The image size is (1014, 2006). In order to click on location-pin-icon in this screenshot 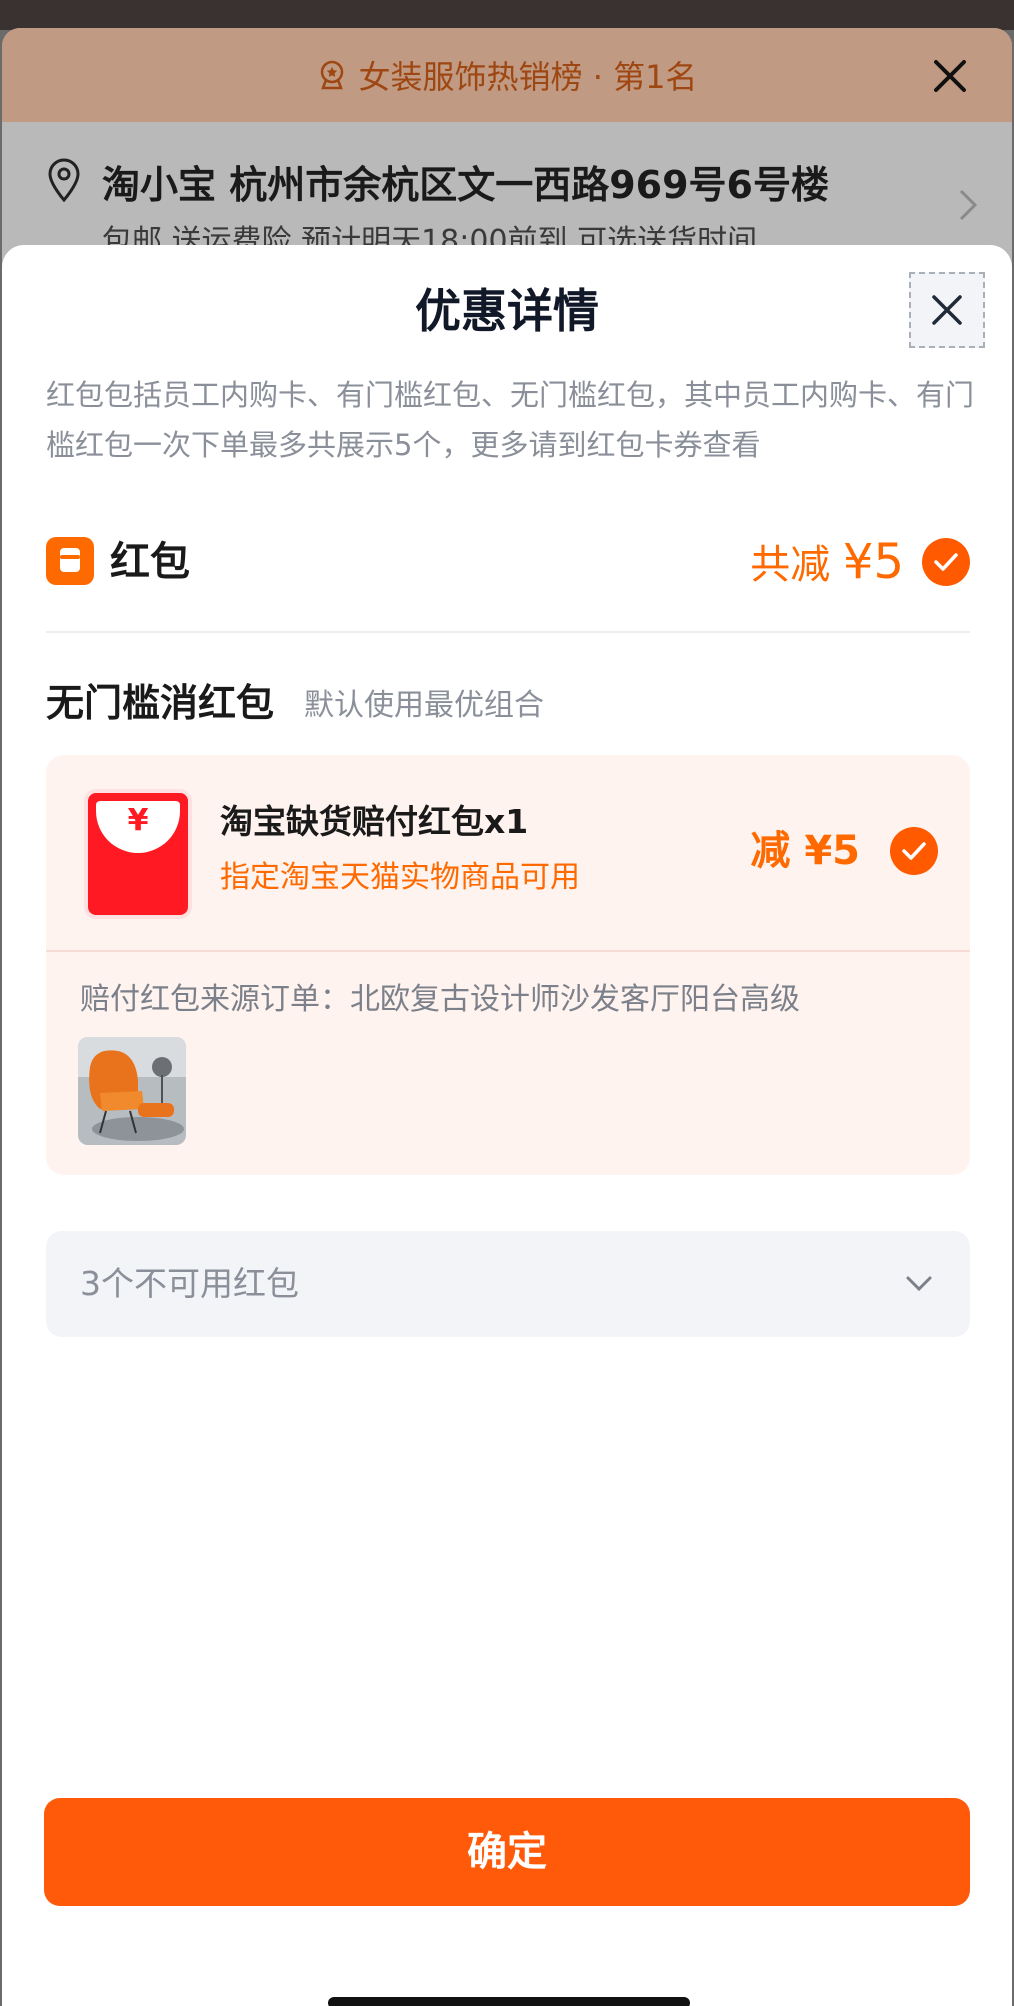, I will do `click(64, 180)`.